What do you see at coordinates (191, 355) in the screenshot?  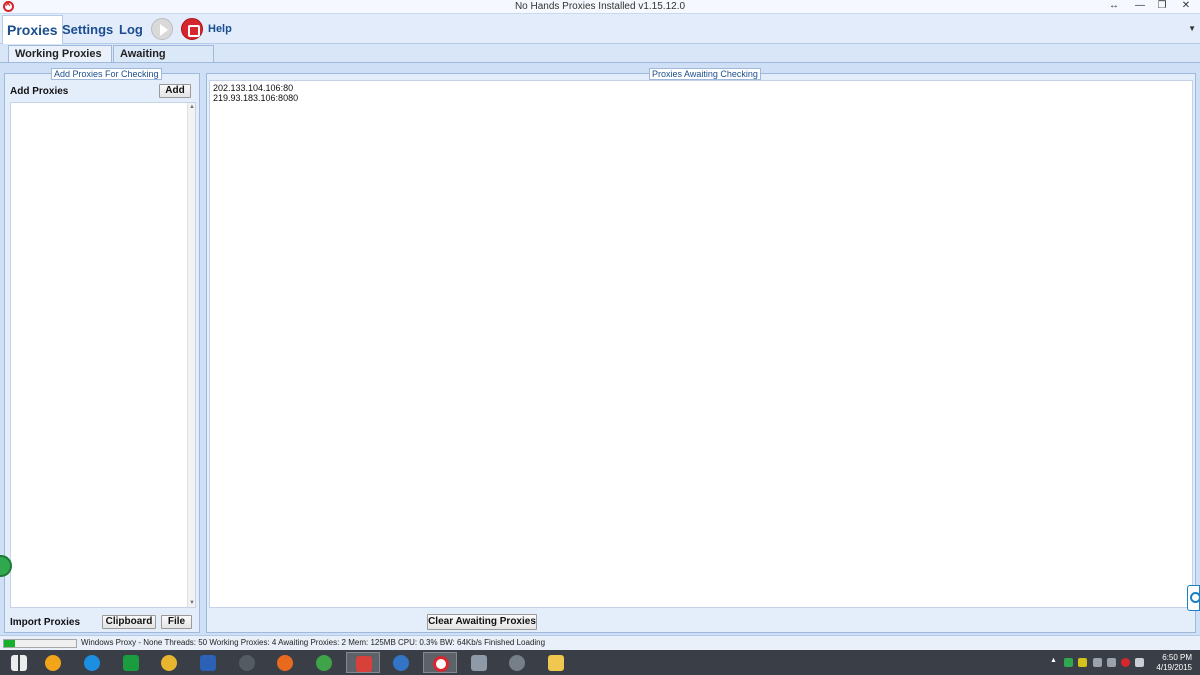 I see `scrollbar: ▲ ▼` at bounding box center [191, 355].